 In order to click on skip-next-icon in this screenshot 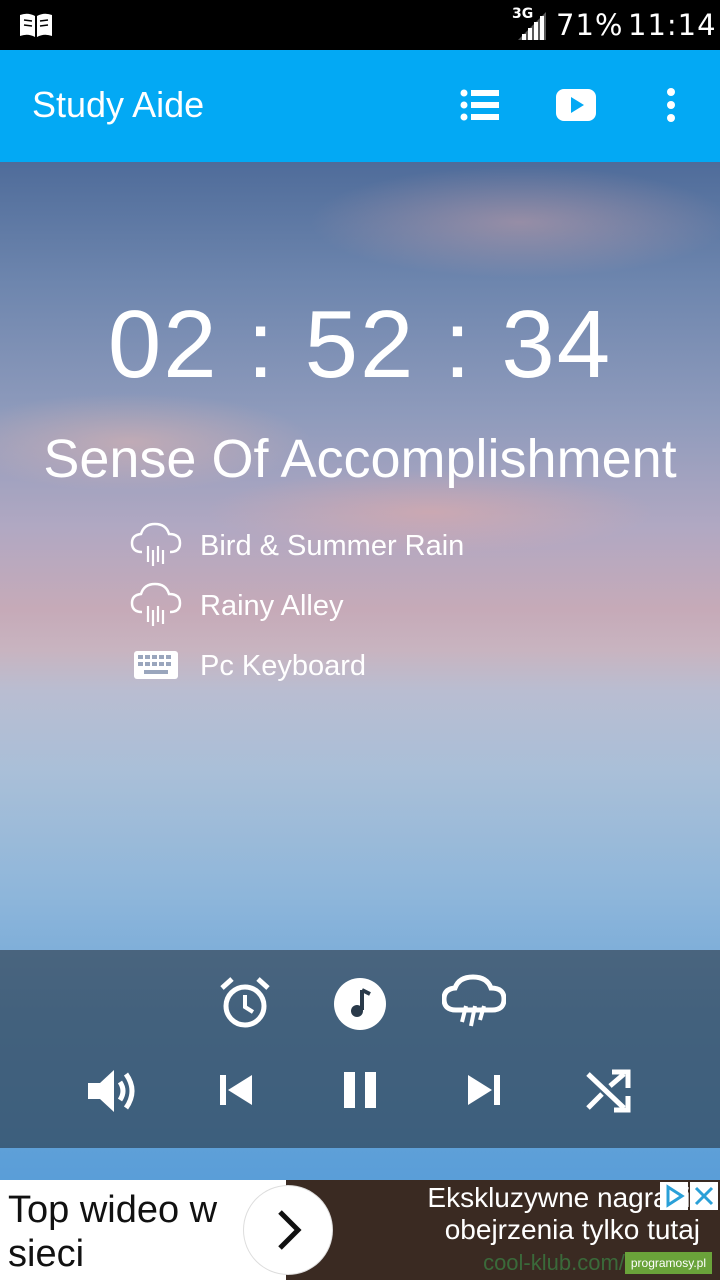, I will do `click(484, 1092)`.